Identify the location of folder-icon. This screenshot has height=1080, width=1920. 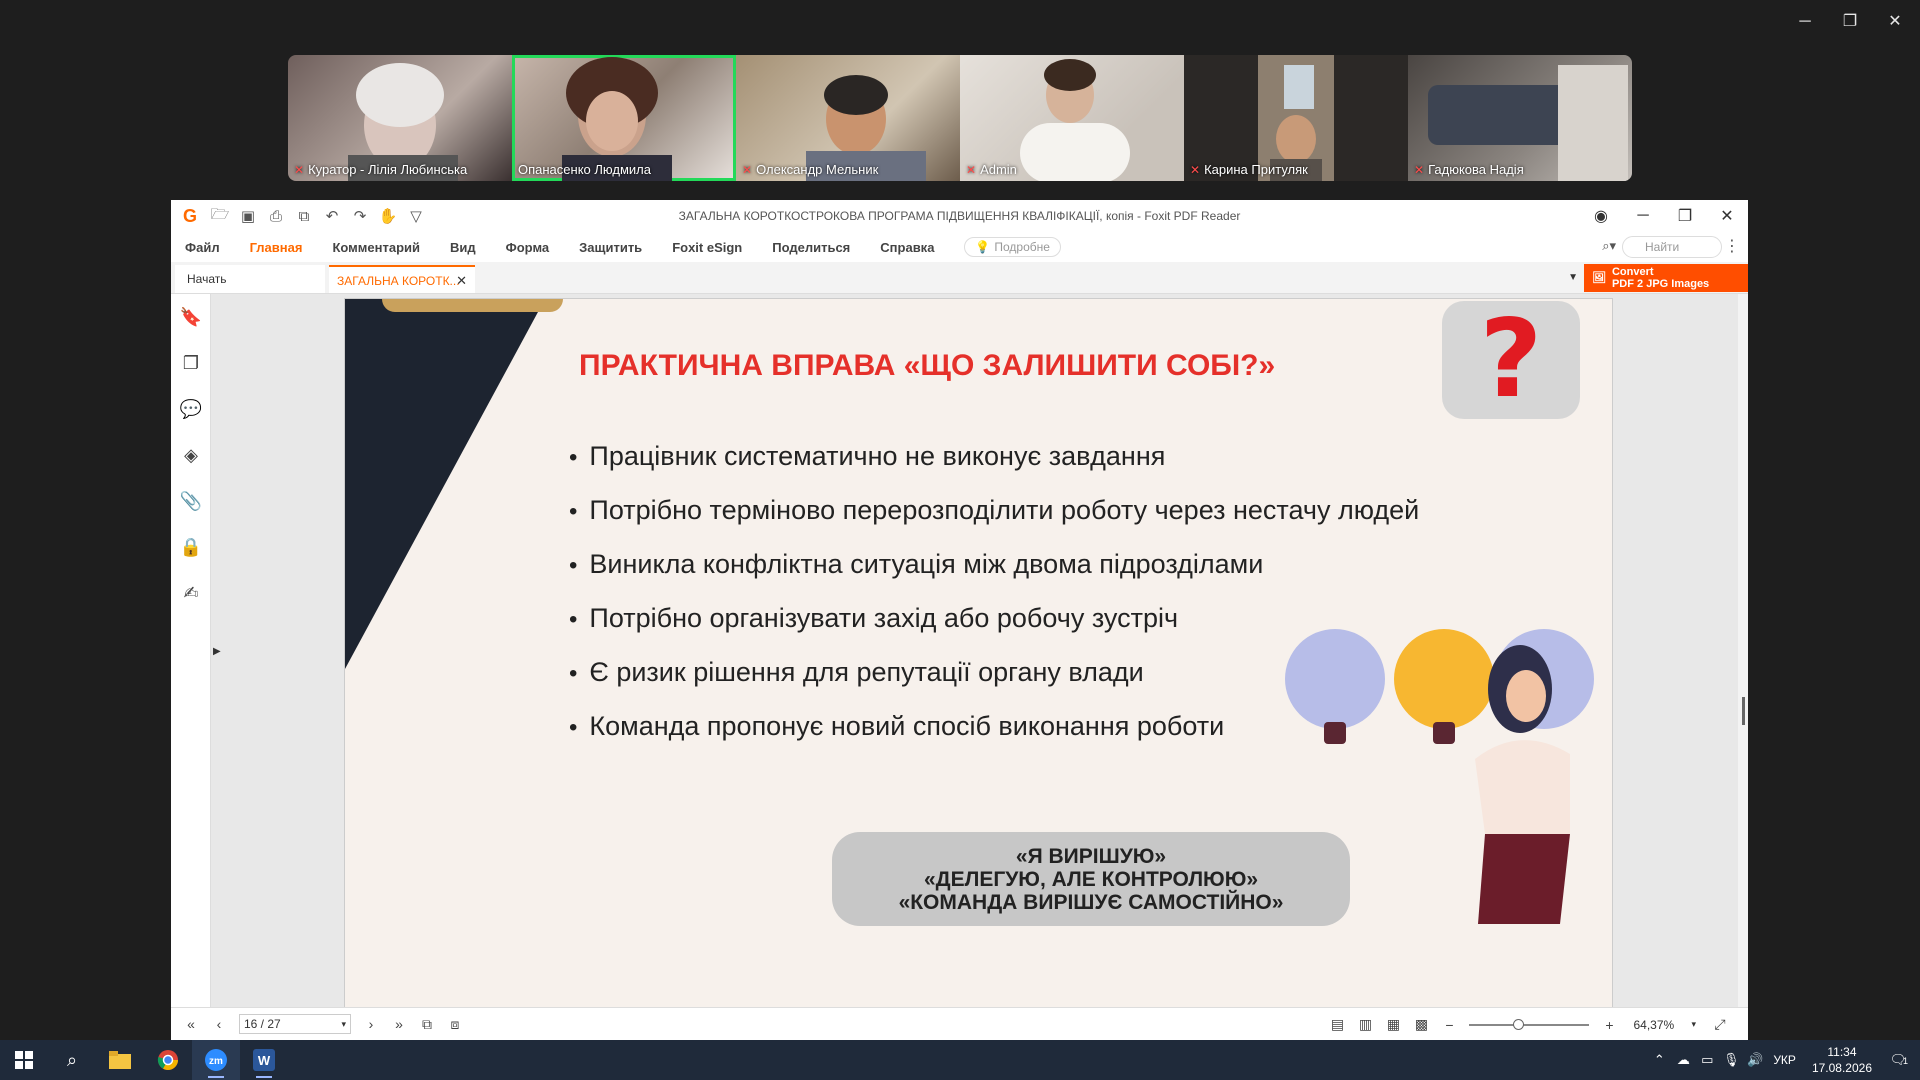
(120, 1060).